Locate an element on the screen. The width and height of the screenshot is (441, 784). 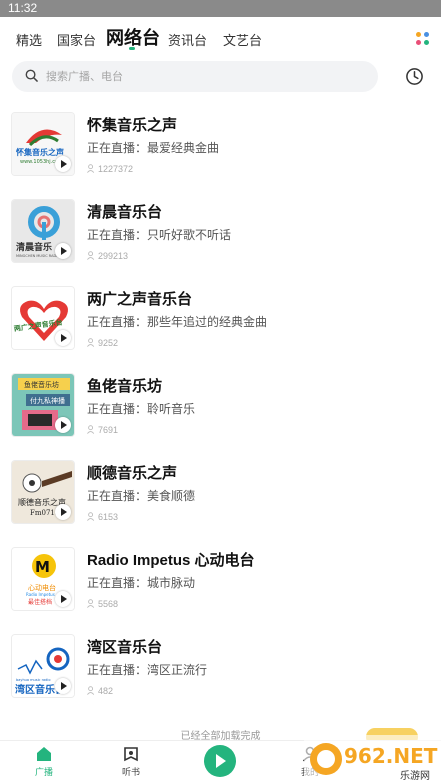
station-name: Radio Impetus 心动电台 is located at coordinates (171, 560).